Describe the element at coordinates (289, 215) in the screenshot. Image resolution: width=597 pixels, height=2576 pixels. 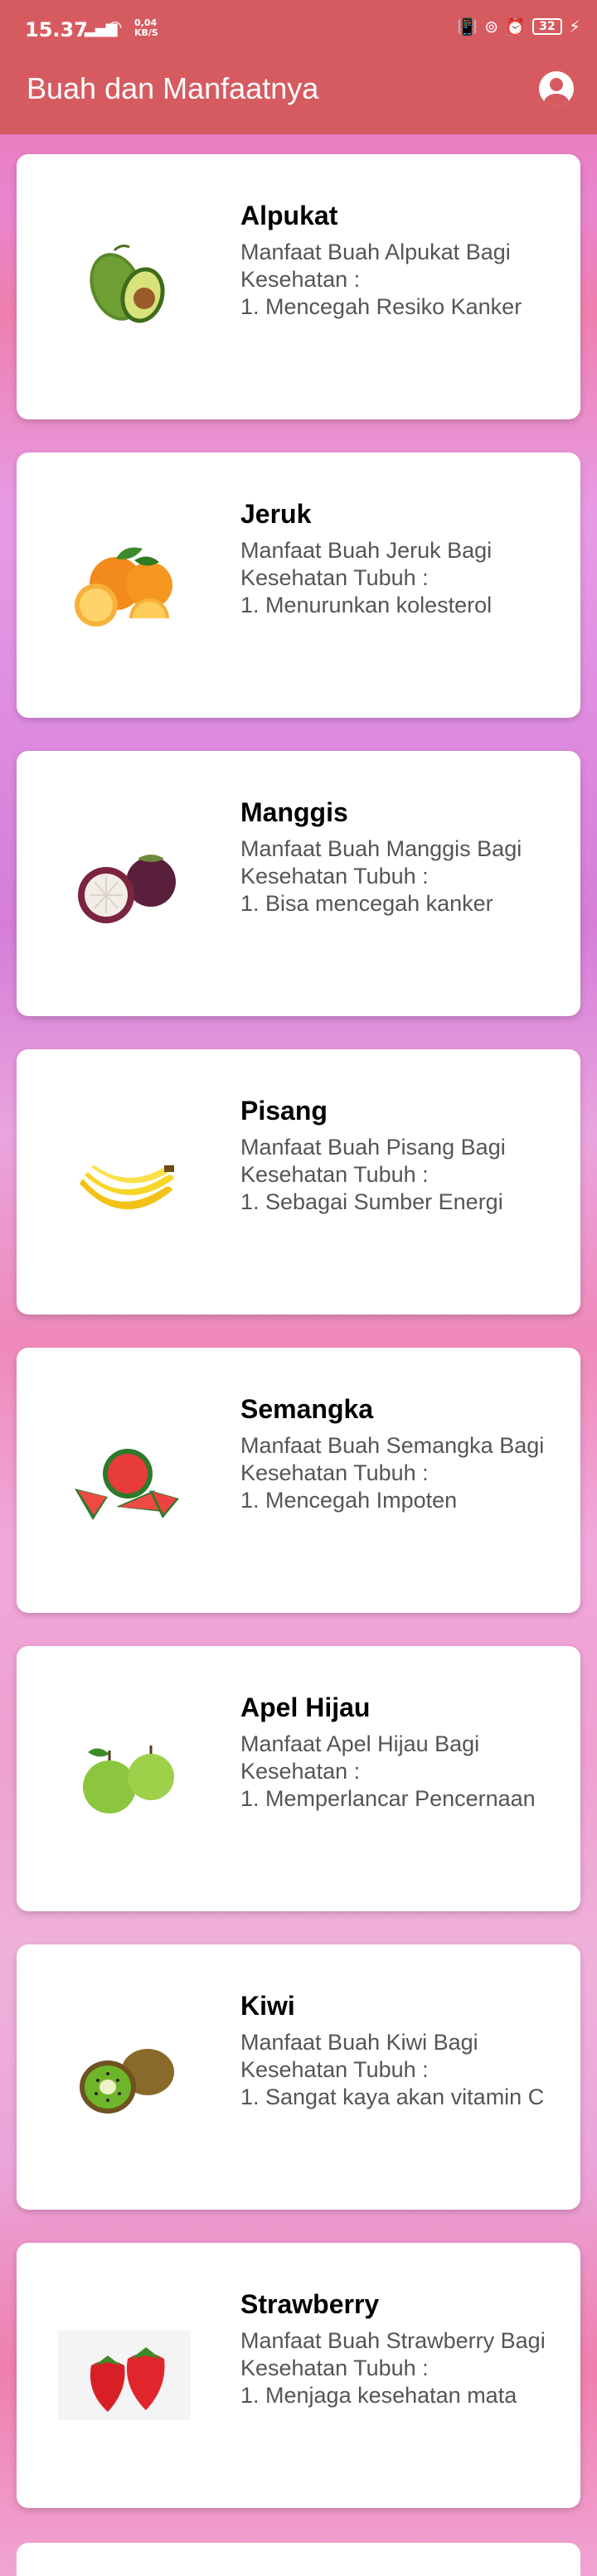
I see `card-title: Alpukat` at that location.